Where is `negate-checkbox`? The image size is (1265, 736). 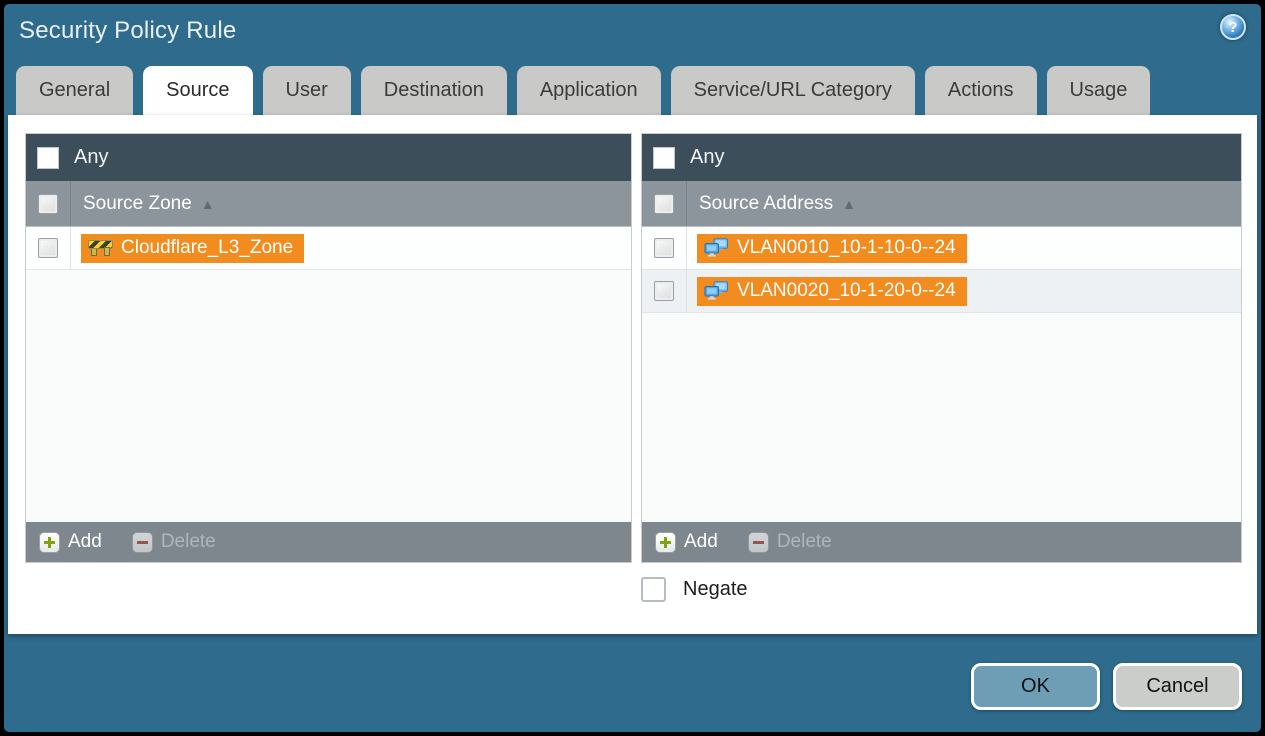 negate-checkbox is located at coordinates (653, 589).